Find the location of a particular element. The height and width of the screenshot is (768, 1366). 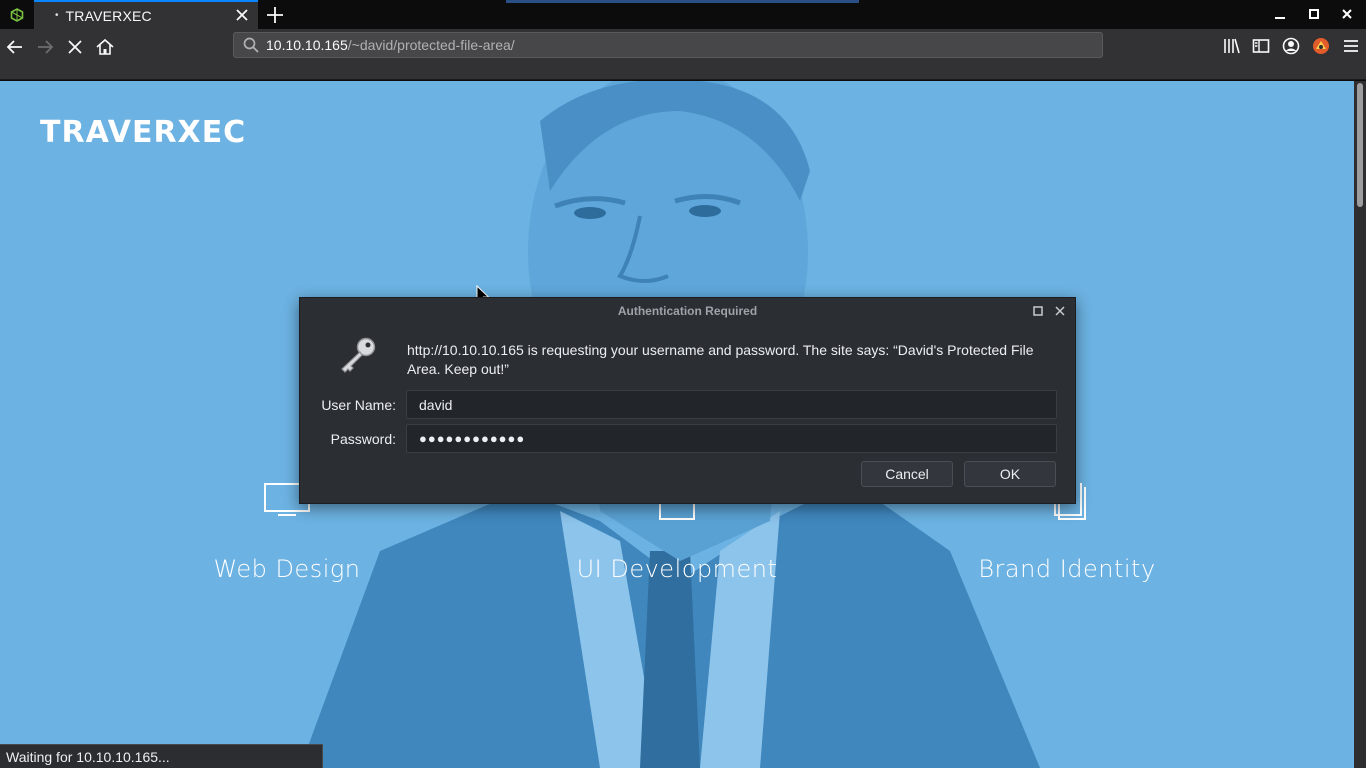

username-field: david is located at coordinates (731, 404).